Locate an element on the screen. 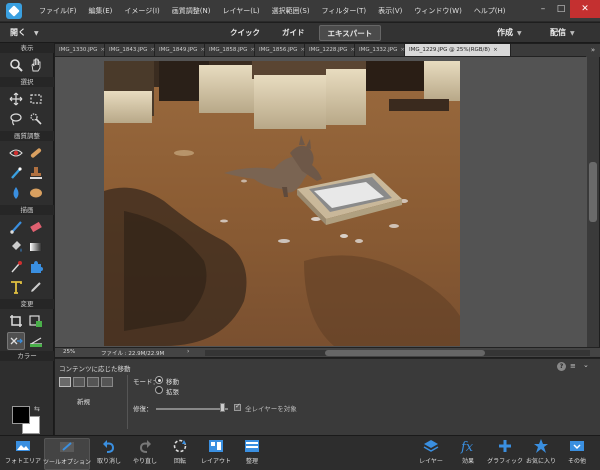 Image resolution: width=600 pixels, height=470 pixels. paint-bucket-tool is located at coordinates (16, 247).